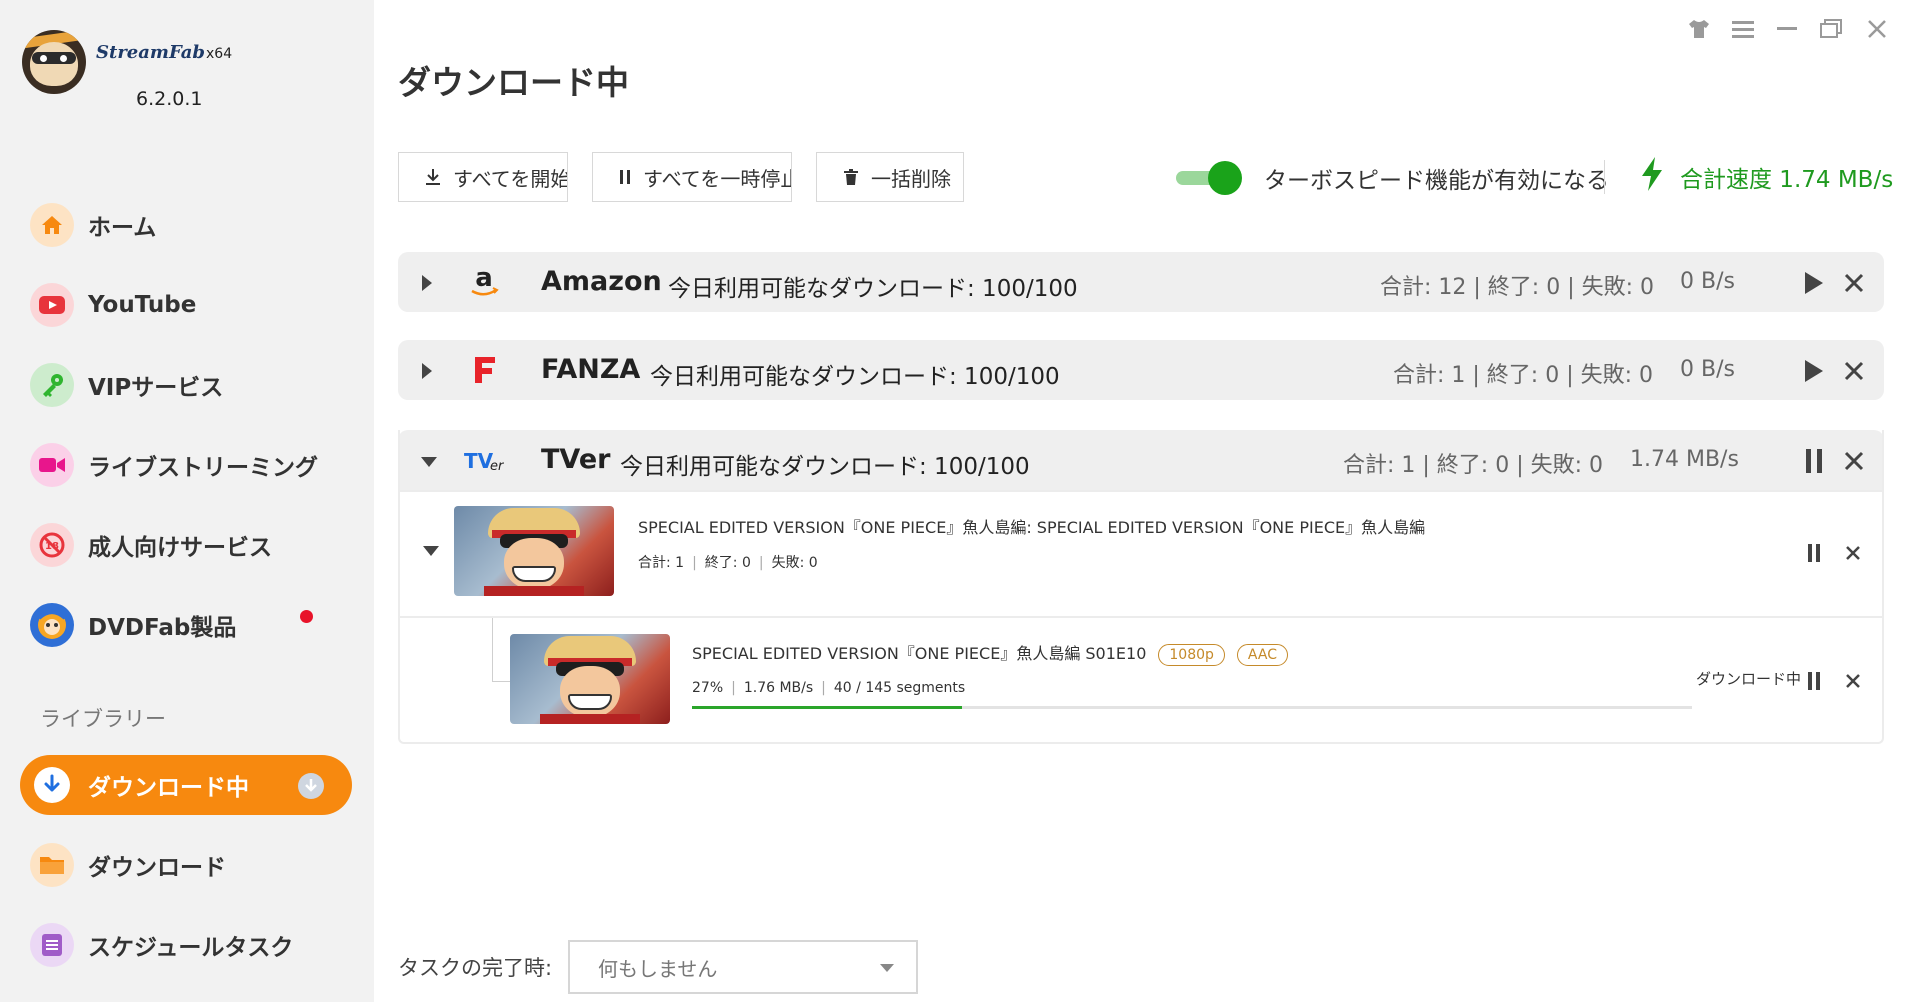  I want to click on sidebar-item-label: スケジュールタスク, so click(191, 948).